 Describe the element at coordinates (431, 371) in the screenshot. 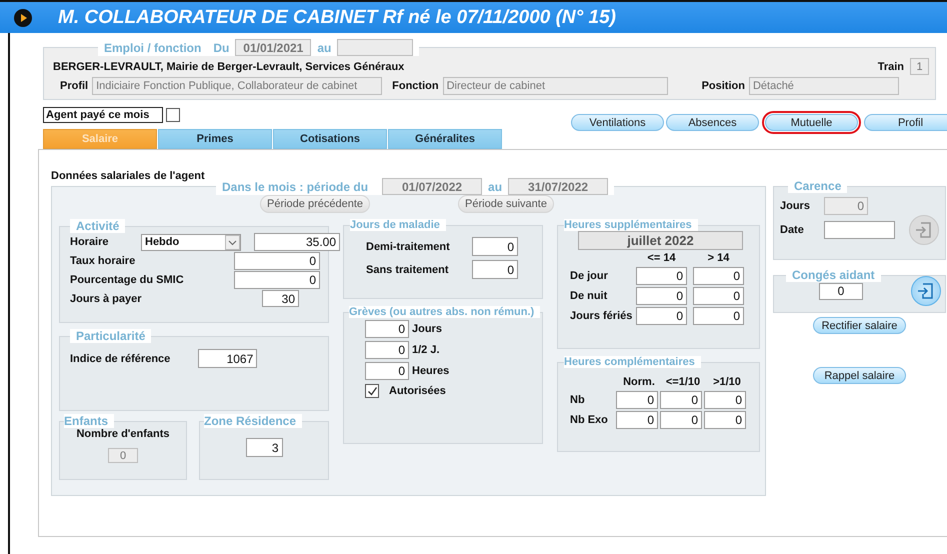

I see `field-label: Heures` at that location.